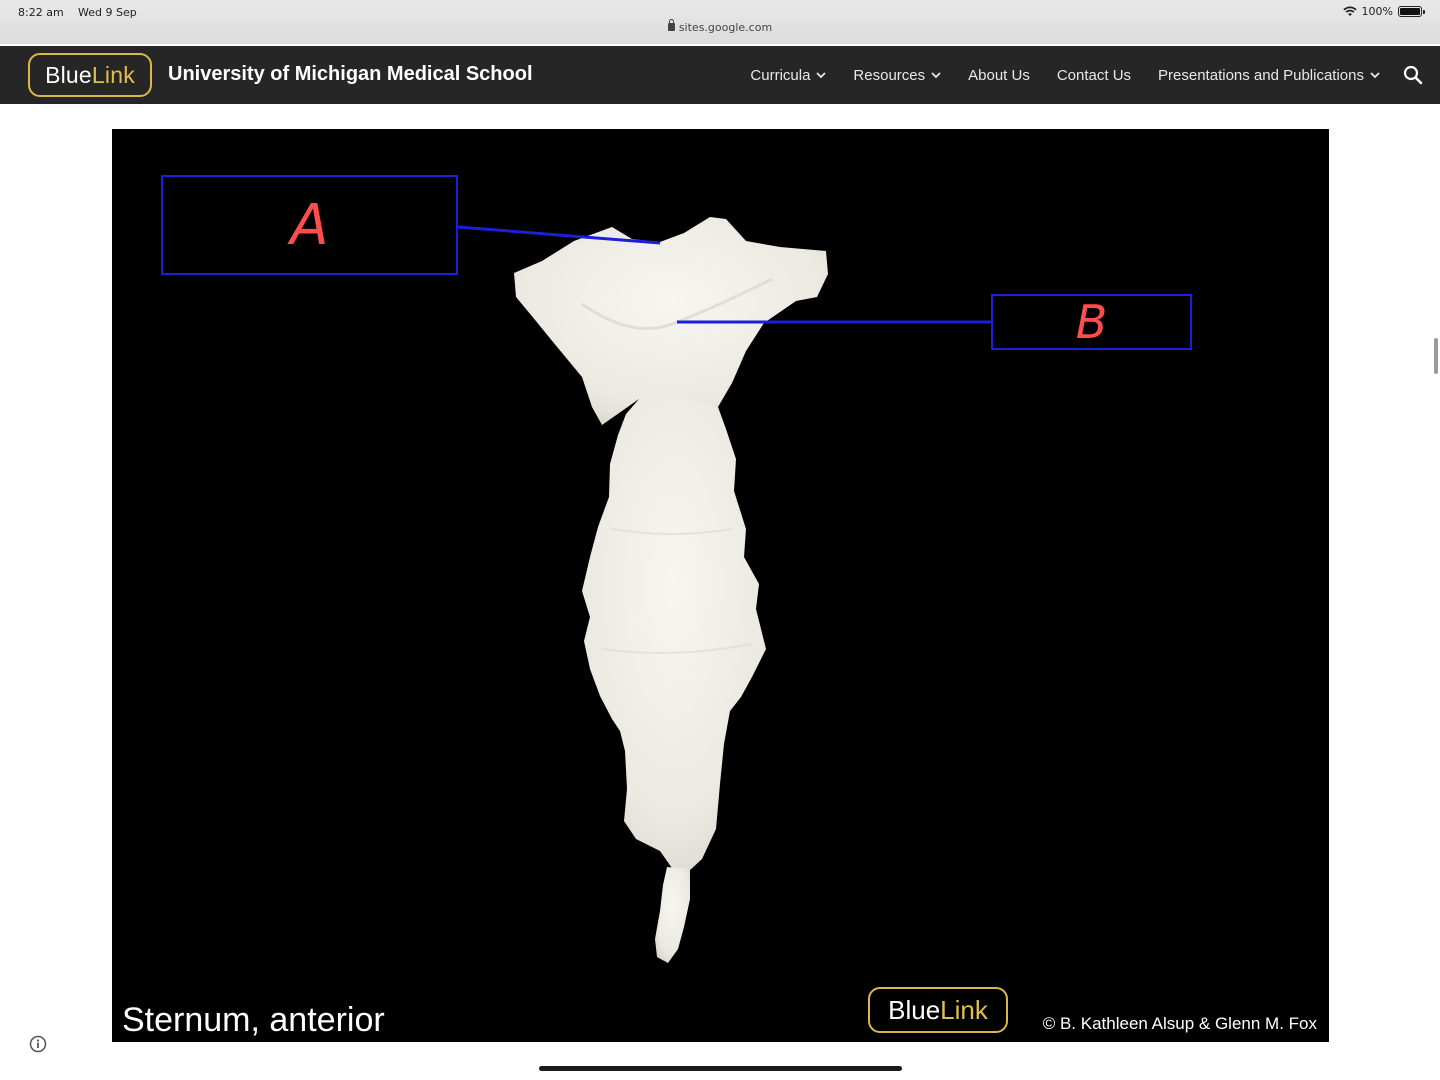  I want to click on nav-item-resources: Resources, so click(897, 75).